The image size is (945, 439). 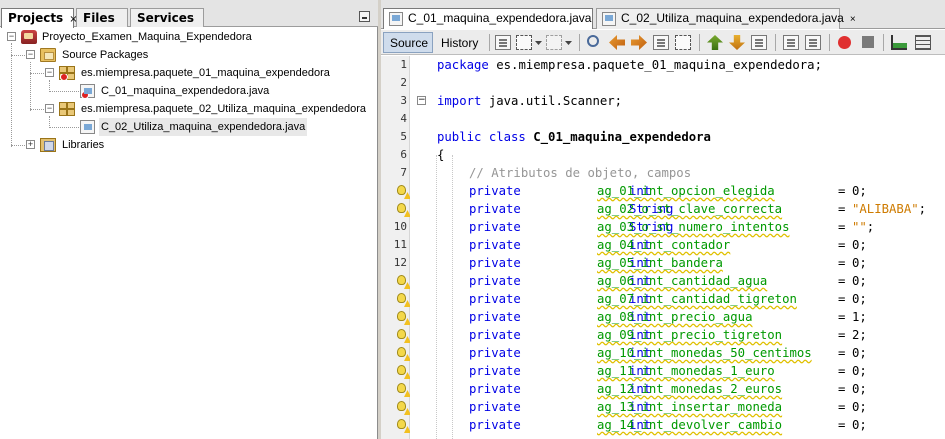 What do you see at coordinates (853, 19) in the screenshot?
I see `close-icon: ×` at bounding box center [853, 19].